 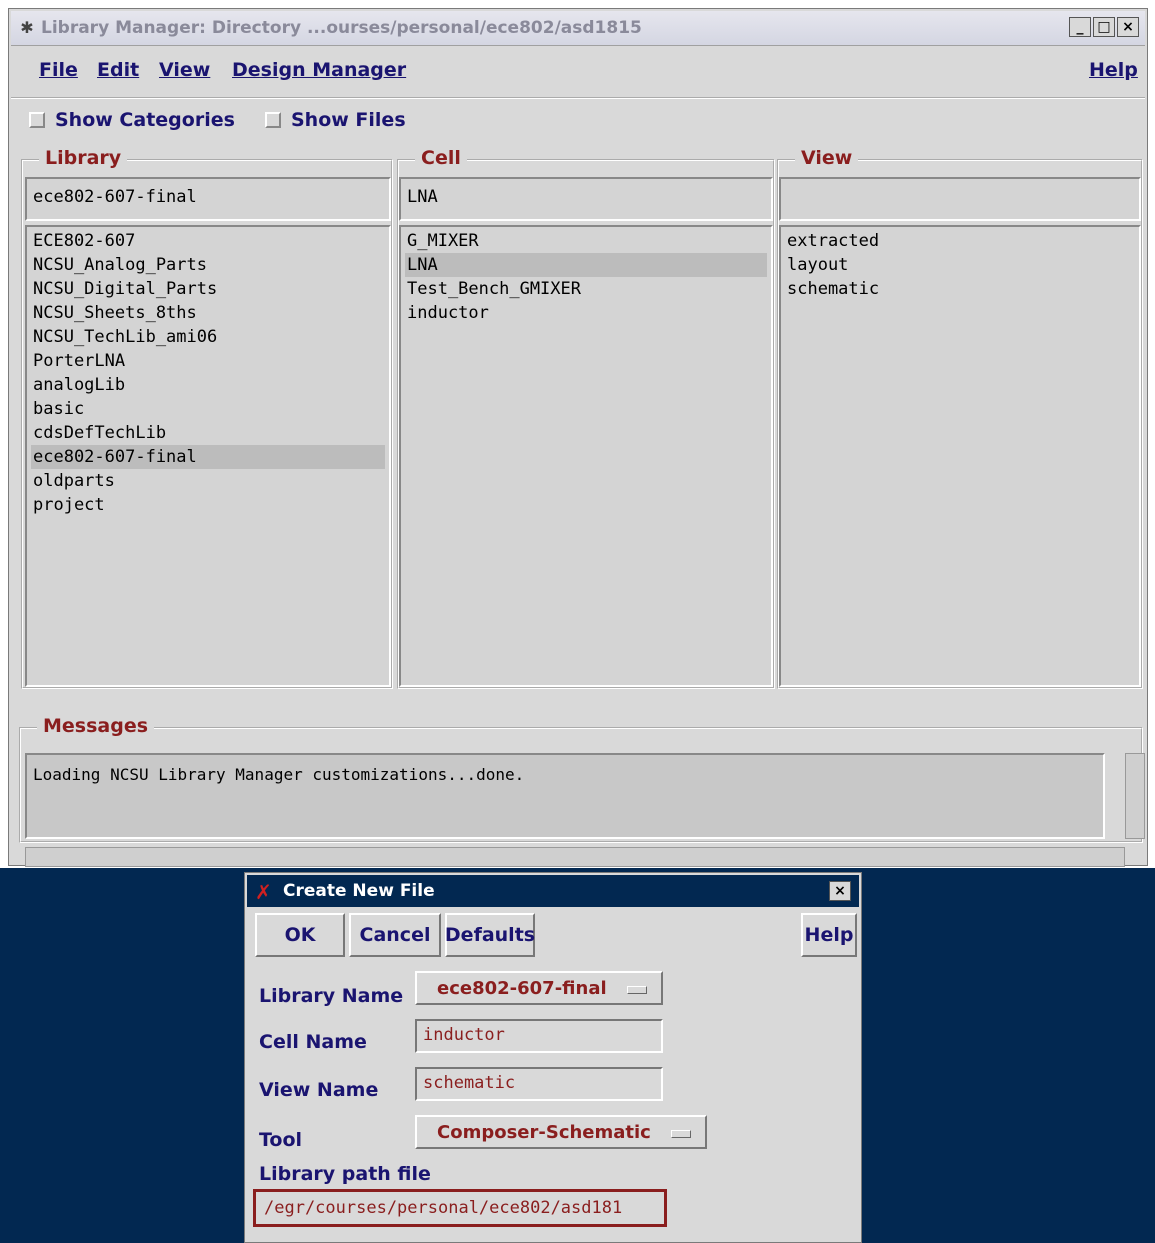 I want to click on cancel-button: Cancel, so click(x=395, y=935).